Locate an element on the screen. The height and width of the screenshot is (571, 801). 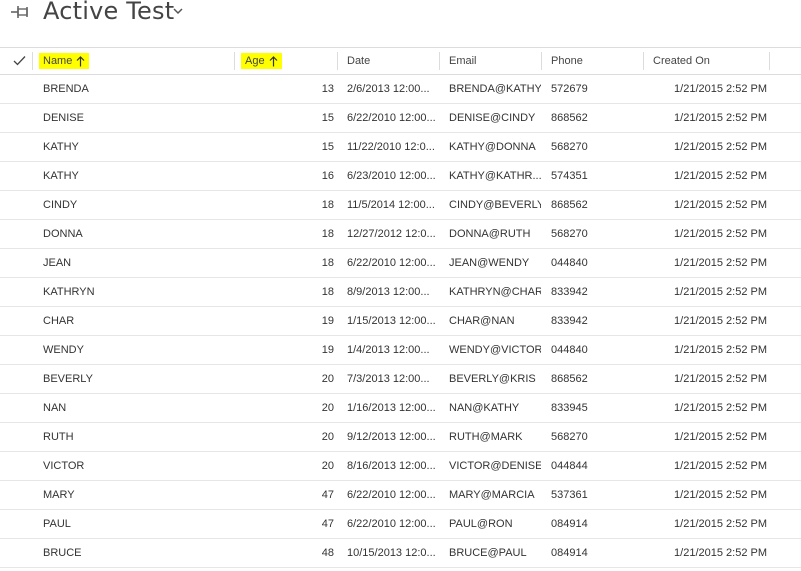
column-header-email: Email is located at coordinates (463, 61).